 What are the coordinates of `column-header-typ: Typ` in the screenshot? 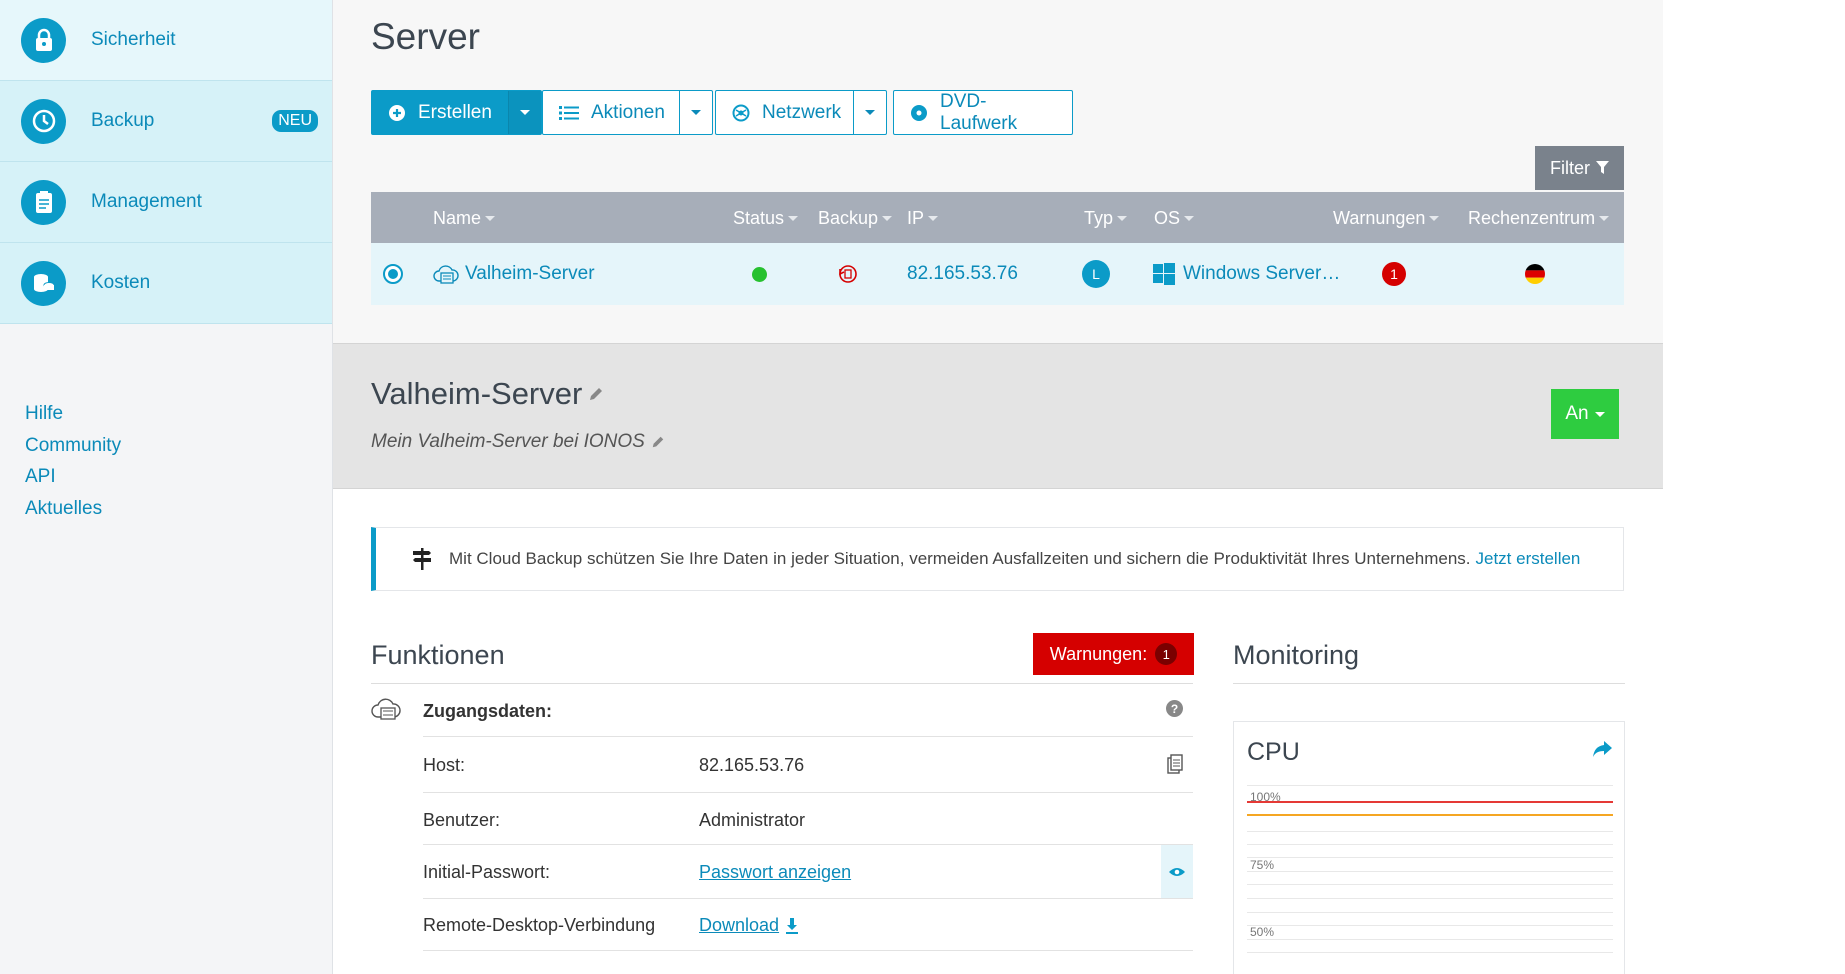 It's located at (1106, 218).